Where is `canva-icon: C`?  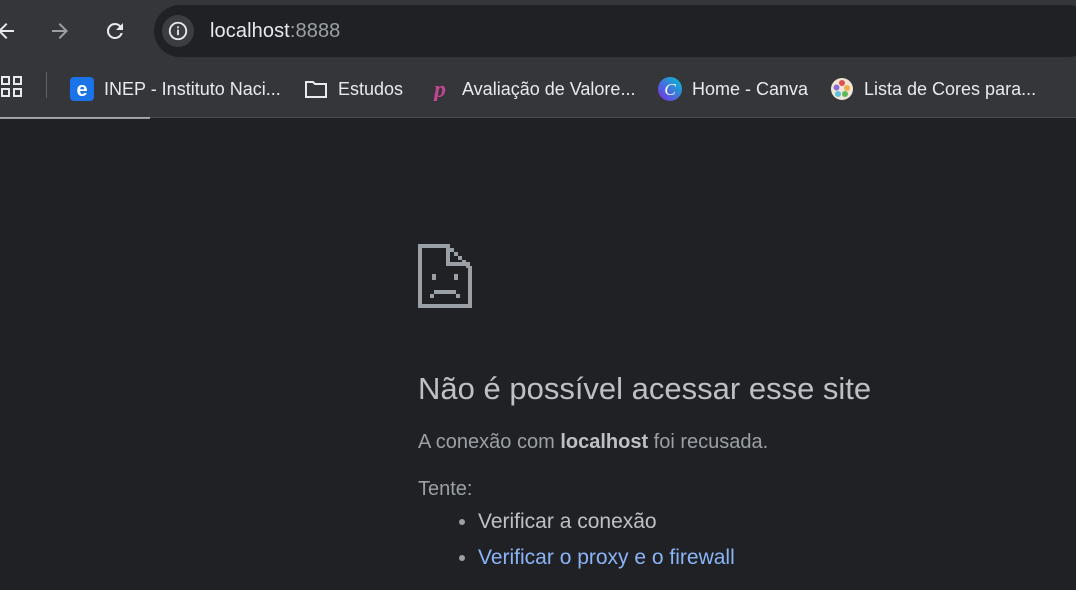 canva-icon: C is located at coordinates (670, 89).